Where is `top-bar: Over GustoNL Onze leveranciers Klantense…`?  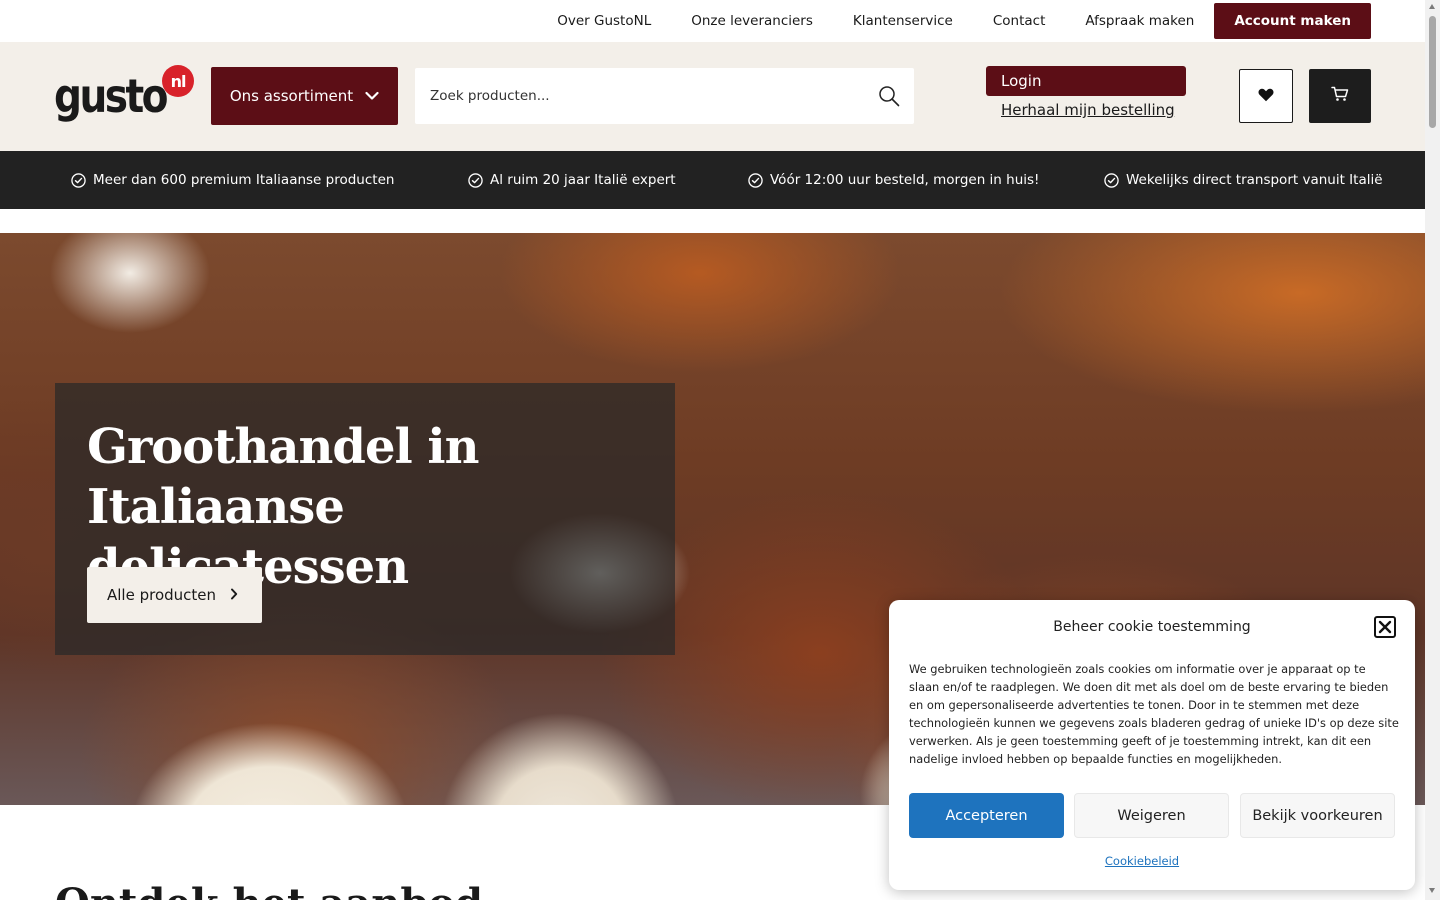 top-bar: Over GustoNL Onze leveranciers Klantense… is located at coordinates (712, 21).